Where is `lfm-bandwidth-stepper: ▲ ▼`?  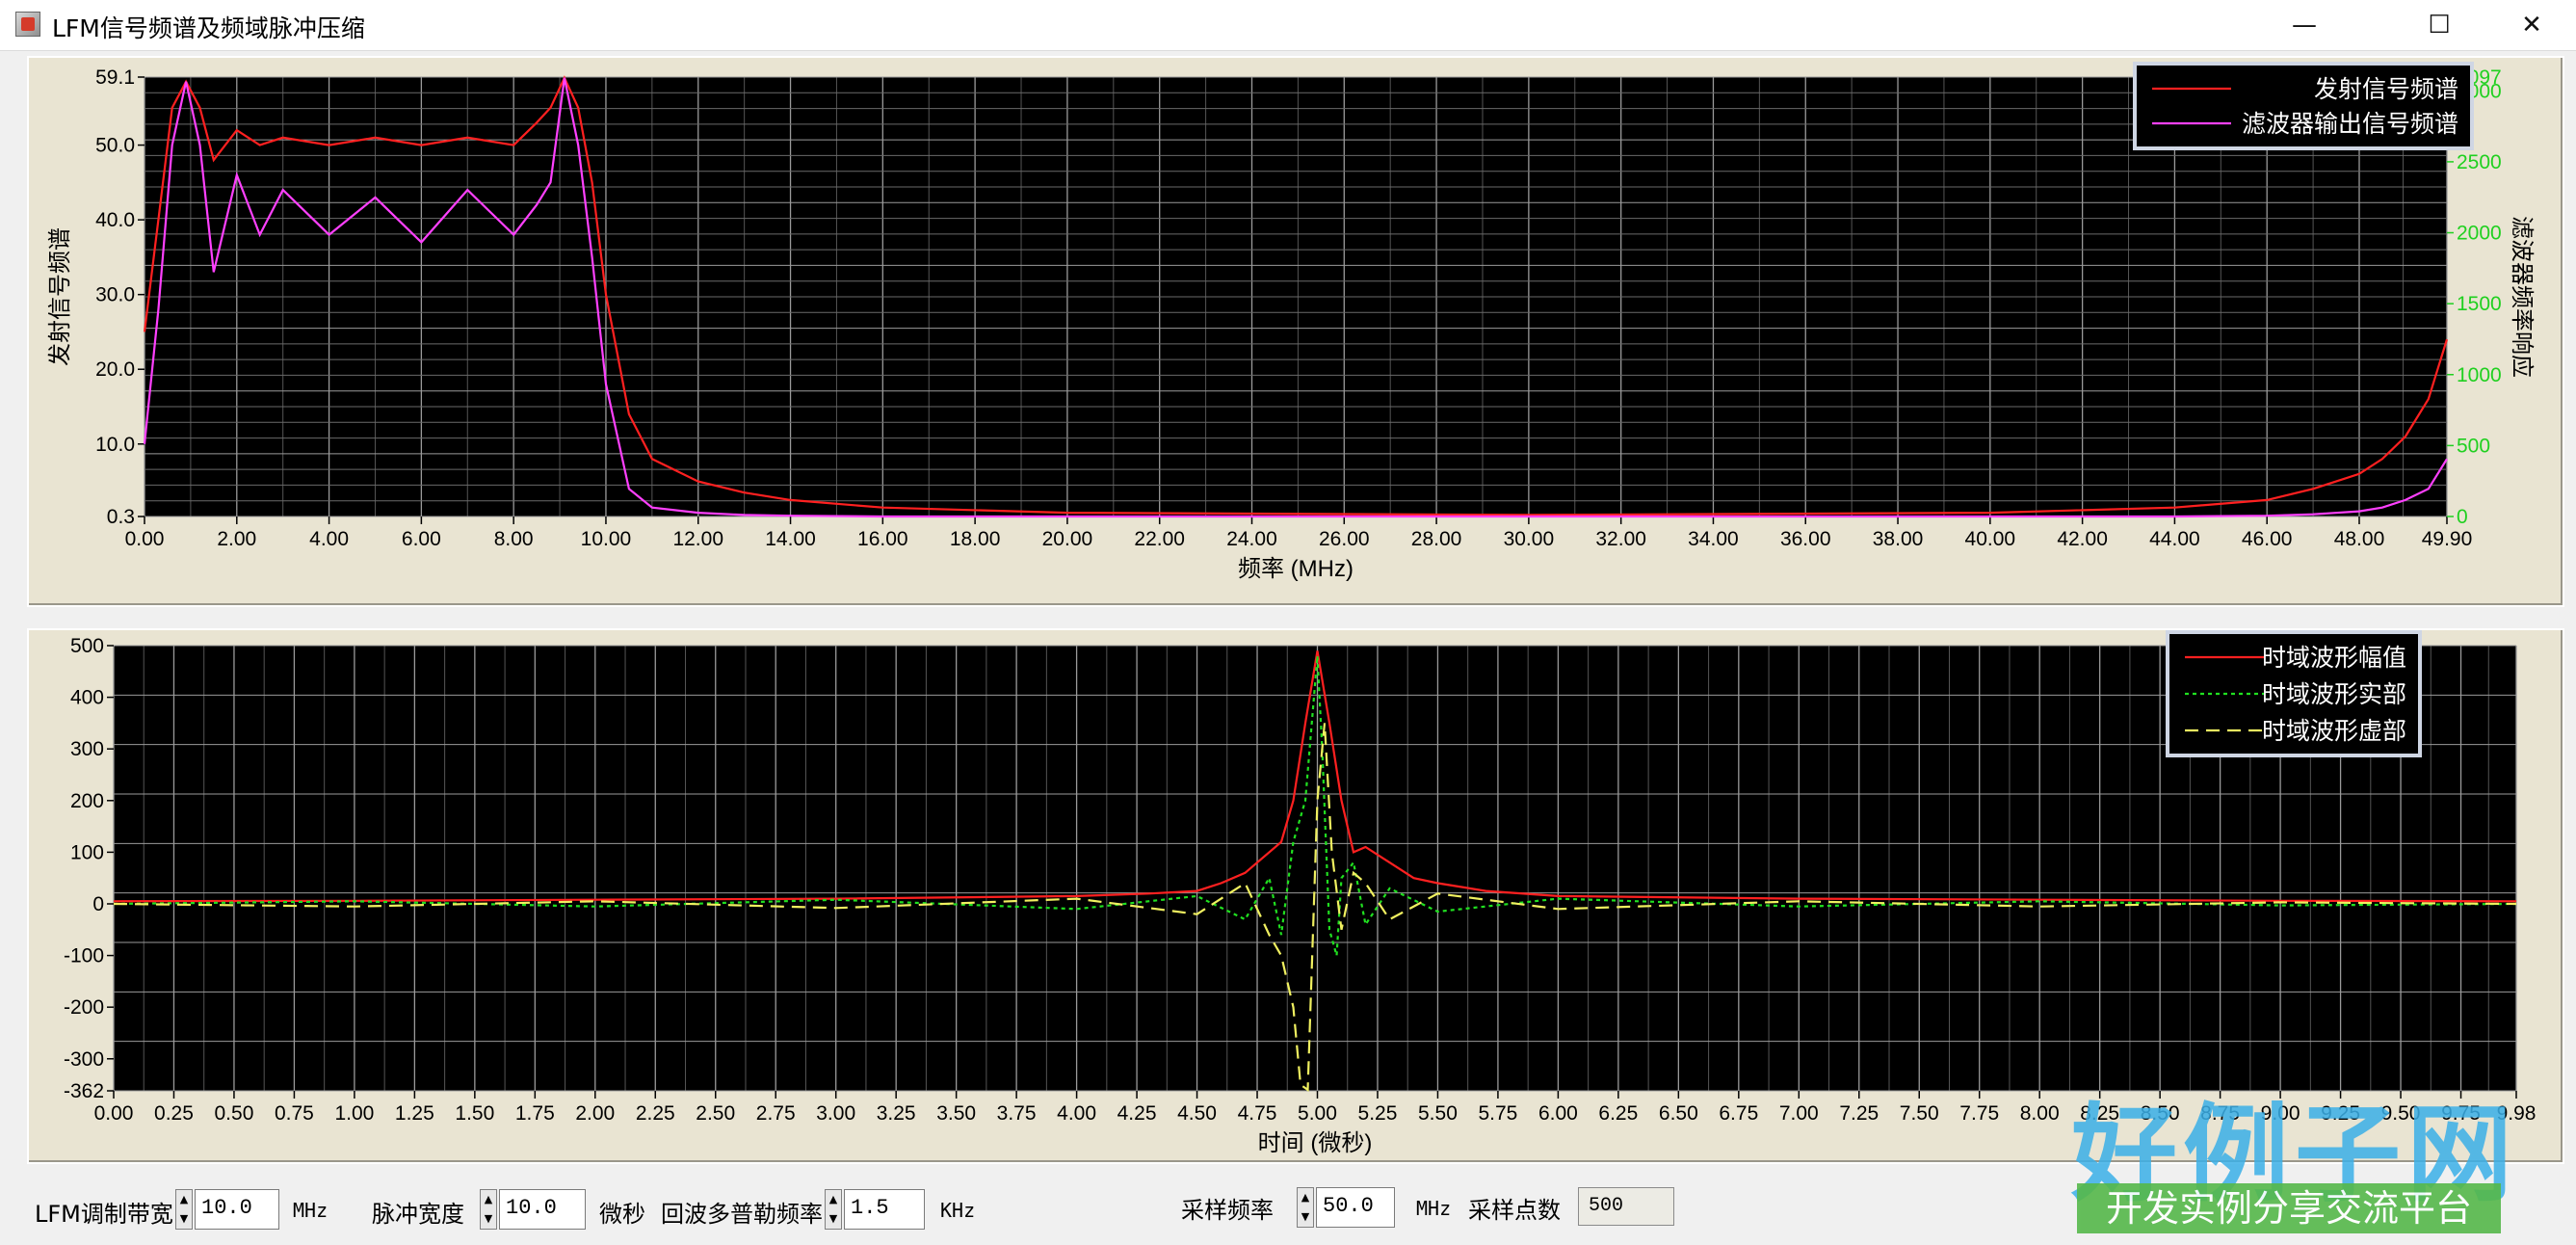 lfm-bandwidth-stepper: ▲ ▼ is located at coordinates (184, 1209).